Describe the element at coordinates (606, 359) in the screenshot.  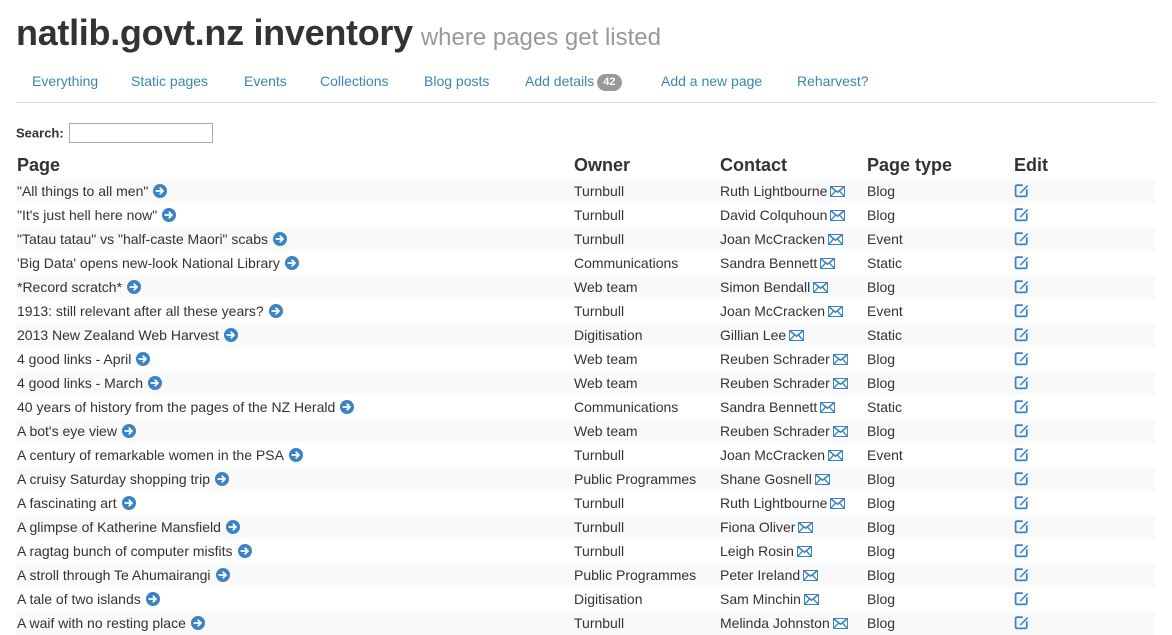
I see `owner-cell: Web team` at that location.